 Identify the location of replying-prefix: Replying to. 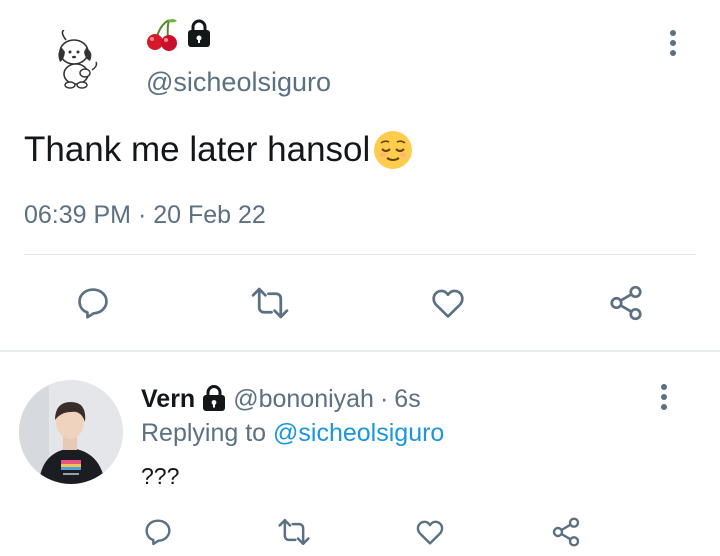
(204, 433).